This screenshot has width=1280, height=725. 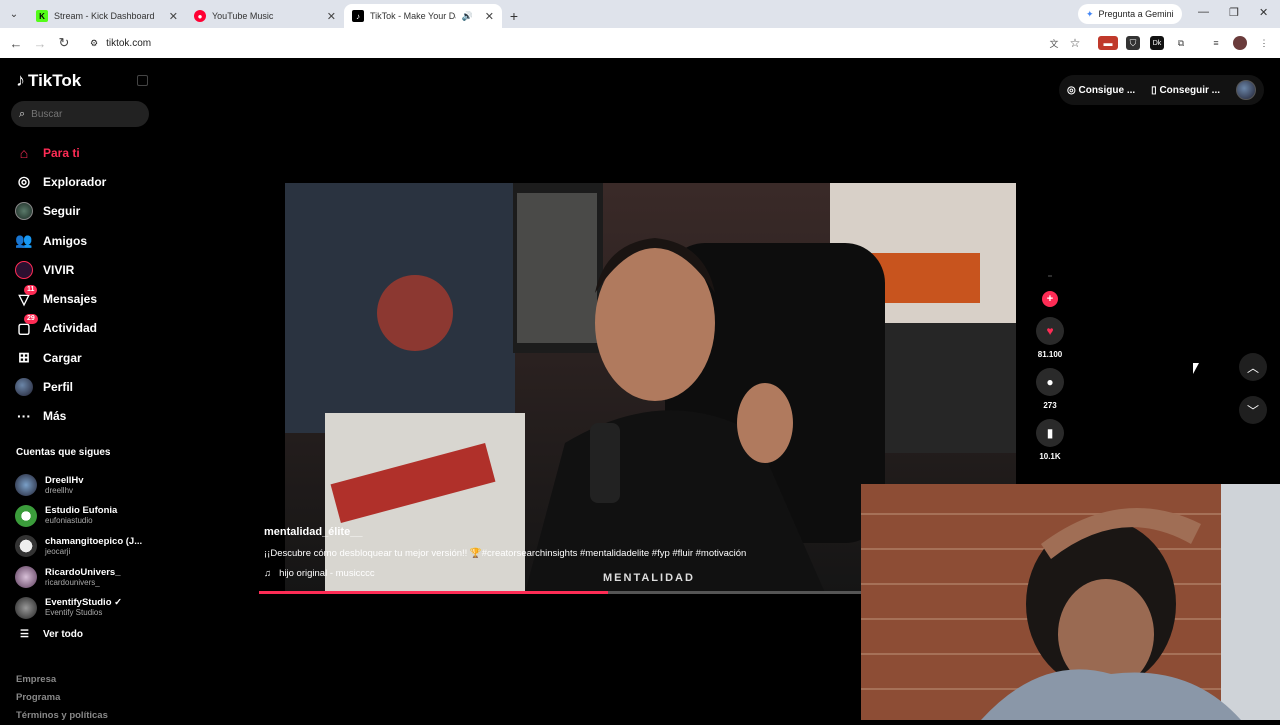 I want to click on forward-button: →, so click(x=40, y=43).